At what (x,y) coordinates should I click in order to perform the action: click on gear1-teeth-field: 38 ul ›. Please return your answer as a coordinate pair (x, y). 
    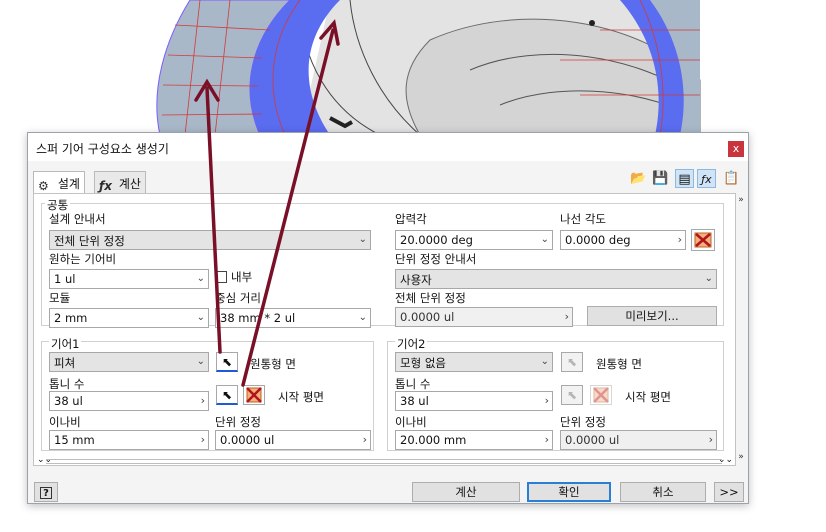
    Looking at the image, I should click on (129, 401).